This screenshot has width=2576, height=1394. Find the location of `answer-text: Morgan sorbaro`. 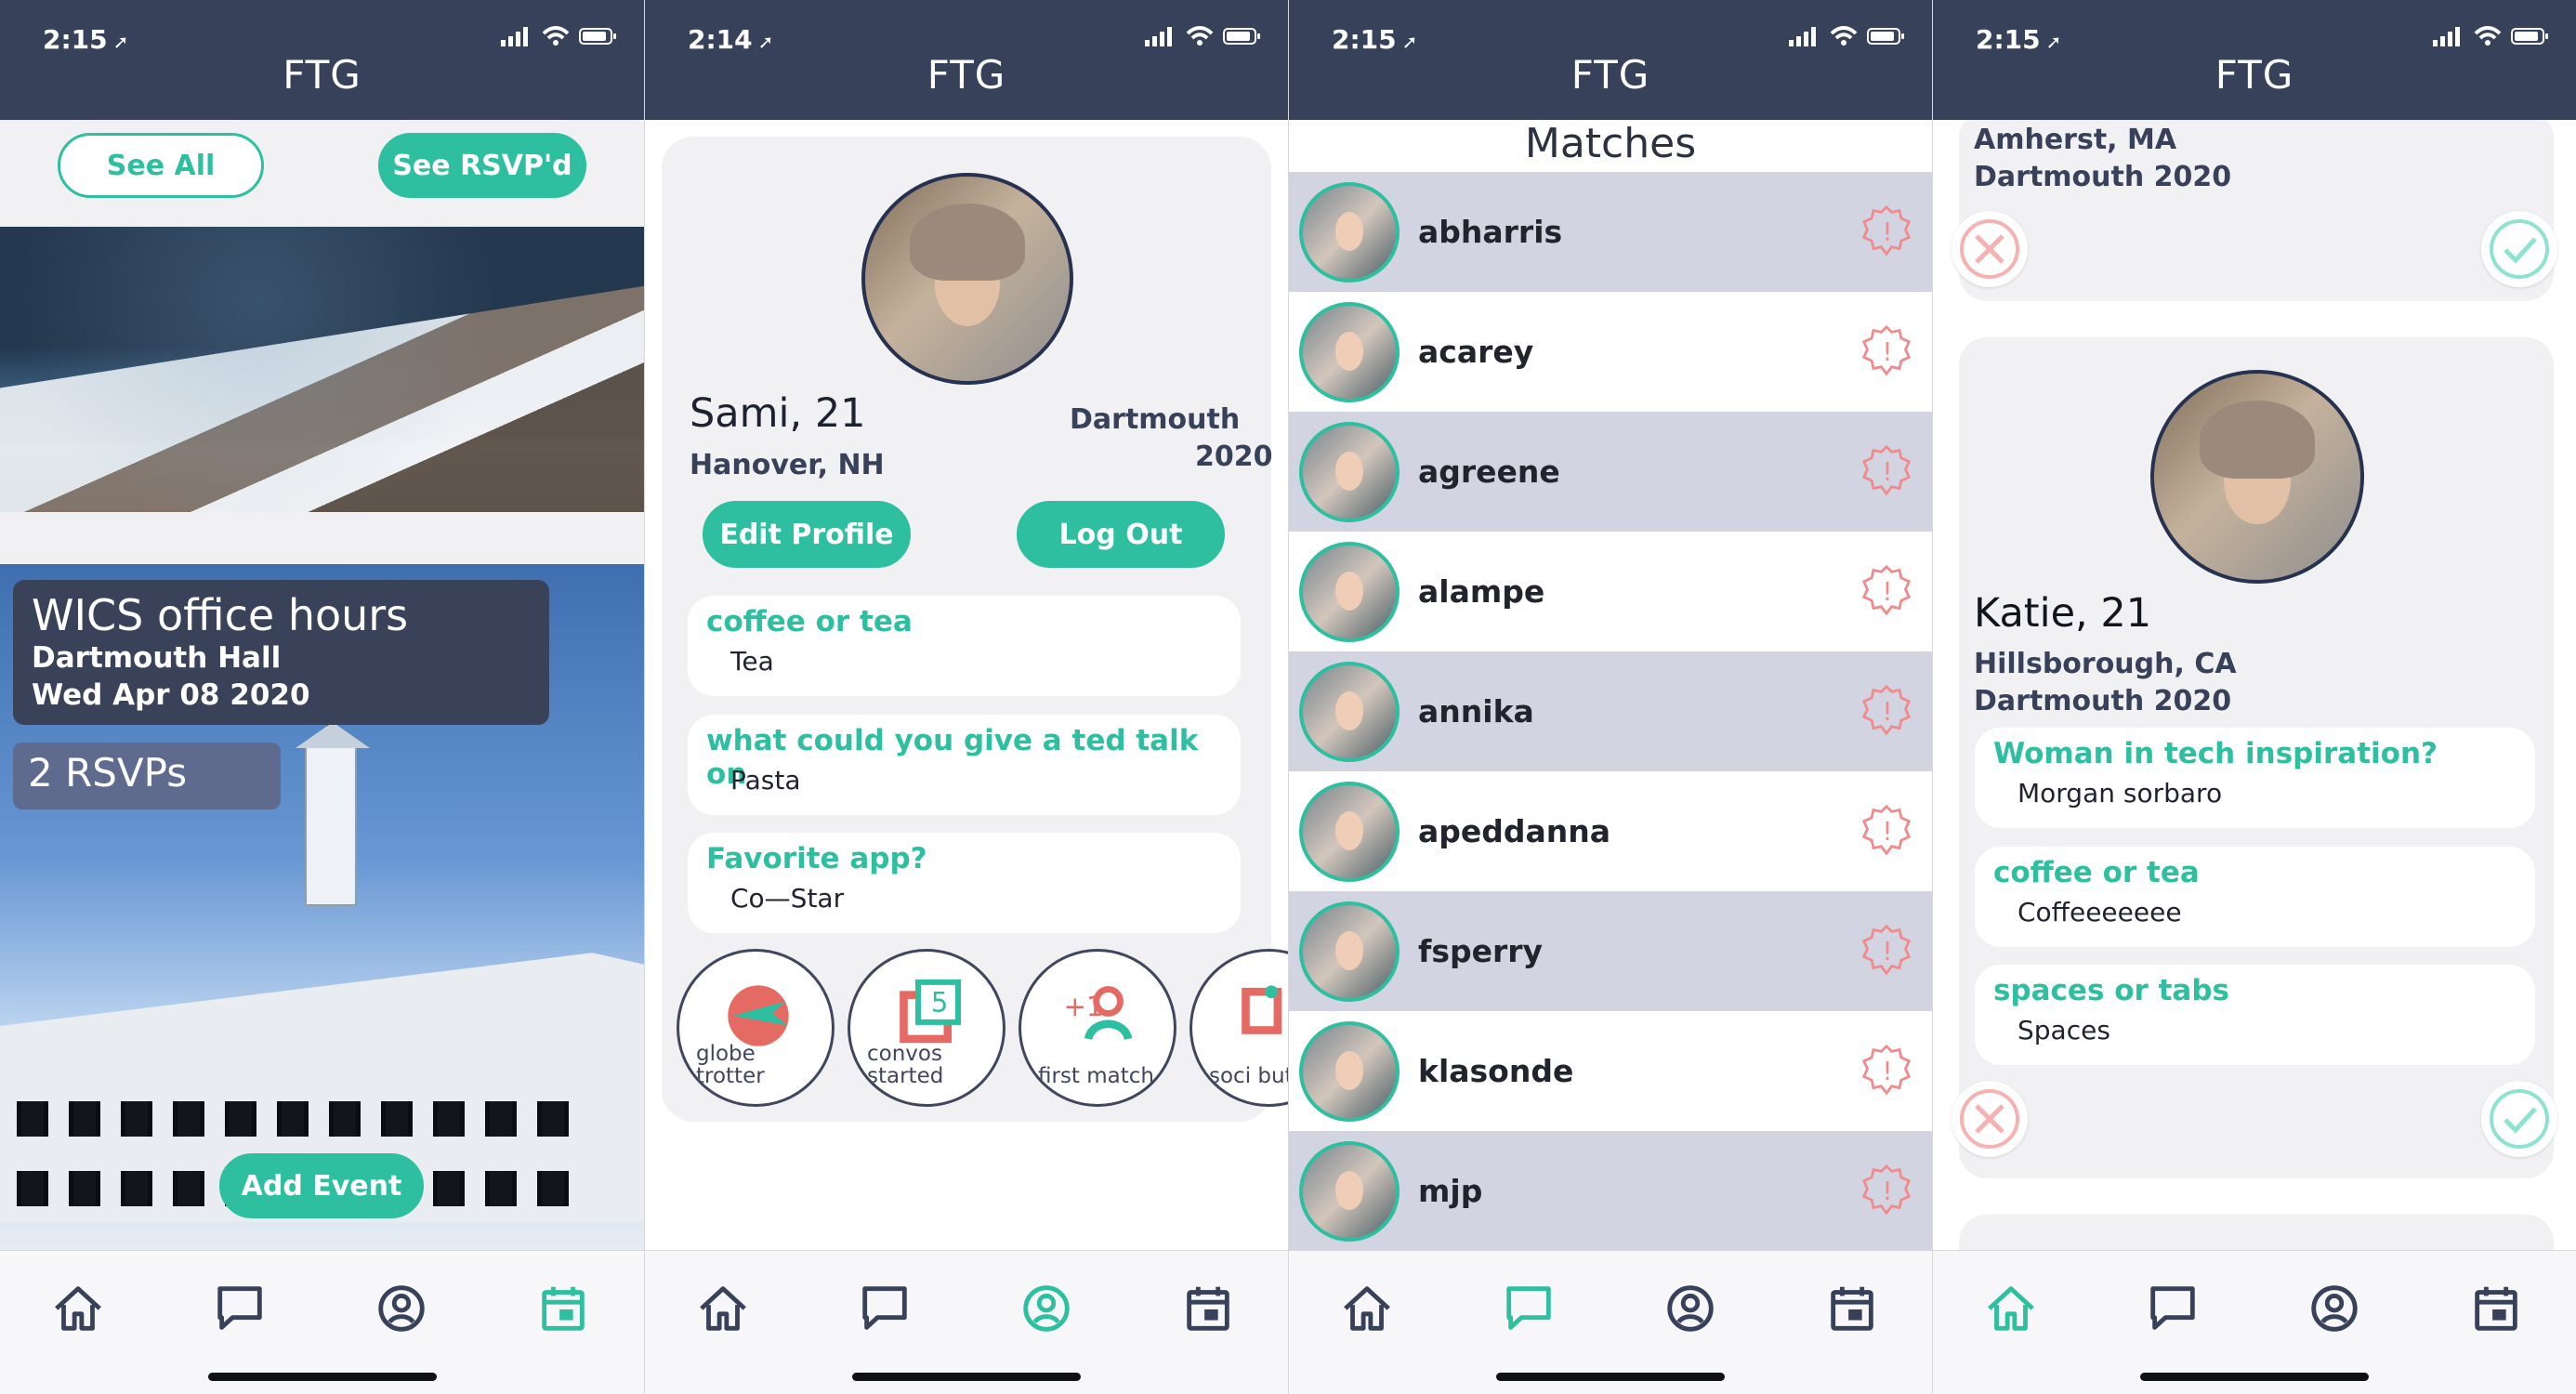

answer-text: Morgan sorbaro is located at coordinates (2120, 793).